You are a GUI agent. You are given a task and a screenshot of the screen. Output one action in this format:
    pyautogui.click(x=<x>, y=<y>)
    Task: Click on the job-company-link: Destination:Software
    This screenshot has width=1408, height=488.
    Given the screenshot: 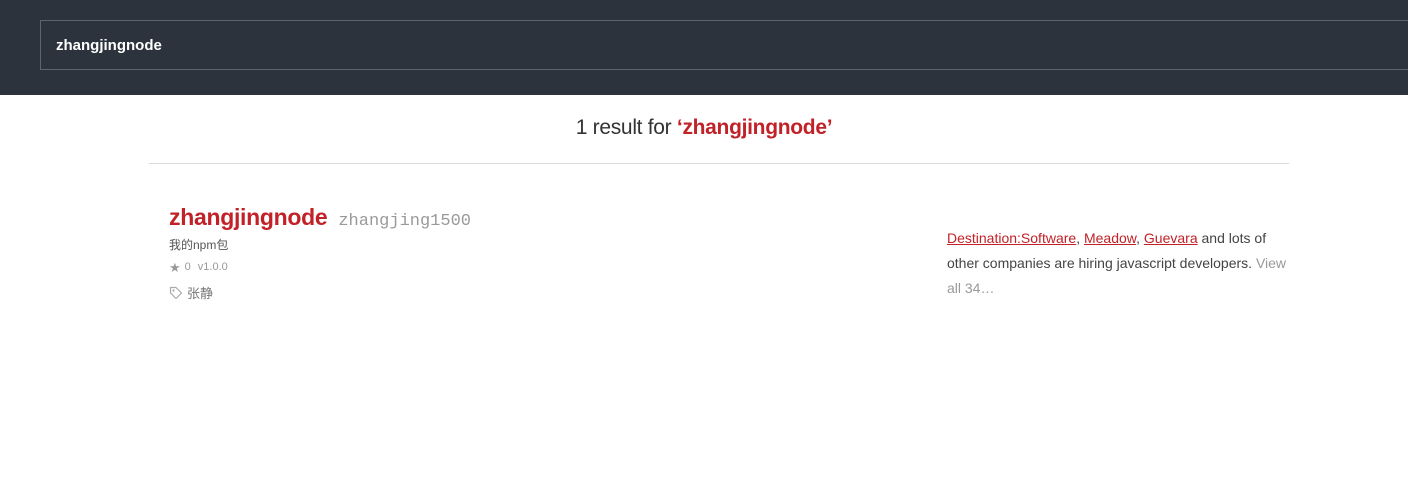 What is the action you would take?
    pyautogui.click(x=1011, y=238)
    